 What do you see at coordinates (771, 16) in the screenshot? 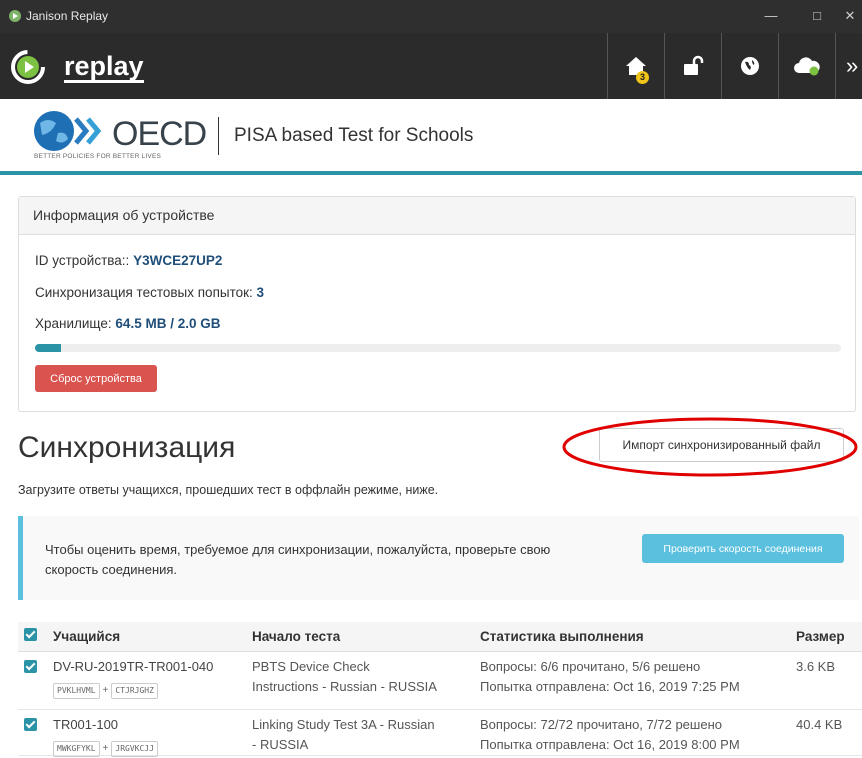
I see `minimize-button: —` at bounding box center [771, 16].